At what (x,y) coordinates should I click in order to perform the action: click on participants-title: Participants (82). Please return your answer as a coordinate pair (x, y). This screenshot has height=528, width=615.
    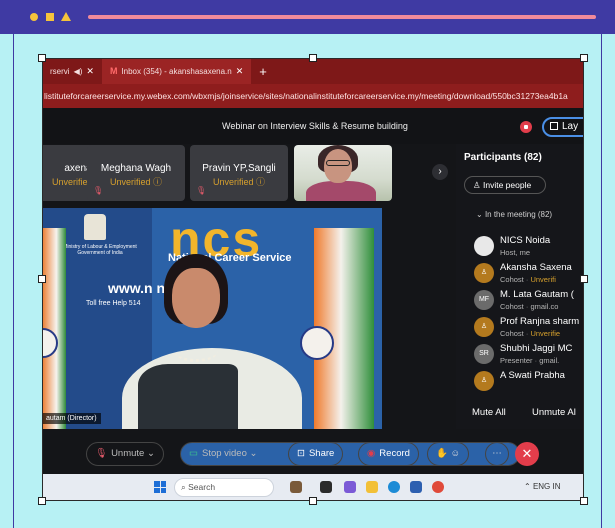
    Looking at the image, I should click on (503, 157).